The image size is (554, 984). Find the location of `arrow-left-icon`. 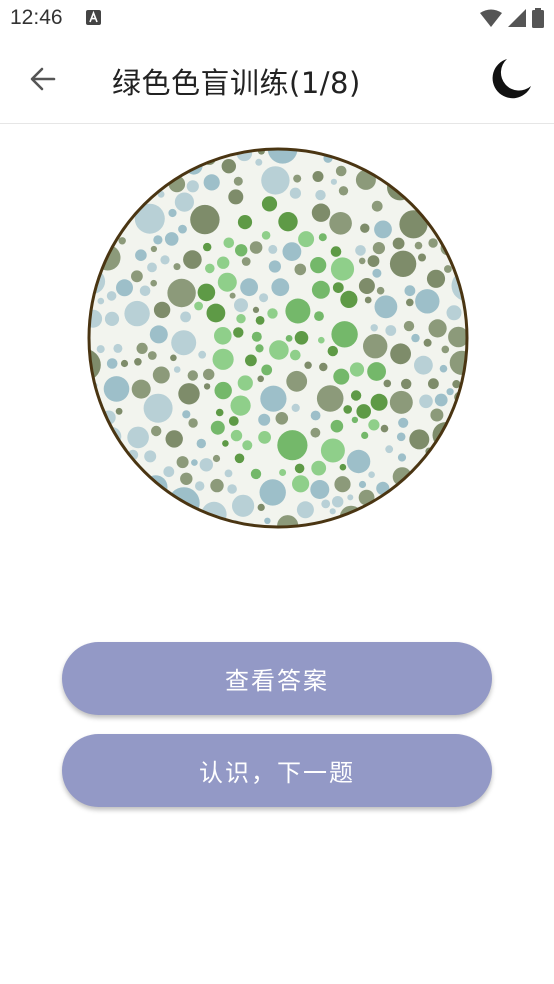

arrow-left-icon is located at coordinates (43, 79).